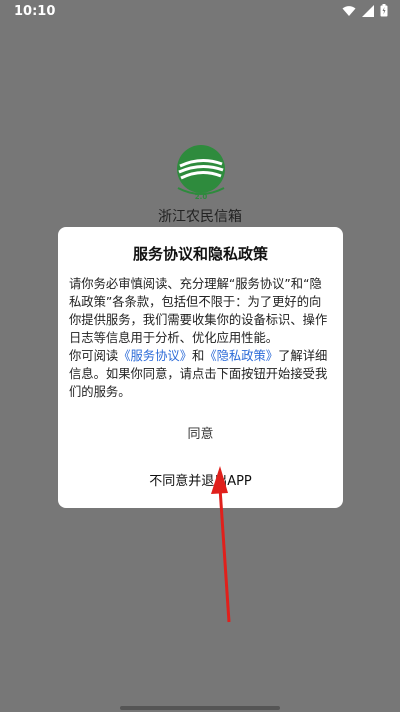 The width and height of the screenshot is (400, 712). What do you see at coordinates (155, 356) in the screenshot?
I see `service-agreement-link: 《服务协议》` at bounding box center [155, 356].